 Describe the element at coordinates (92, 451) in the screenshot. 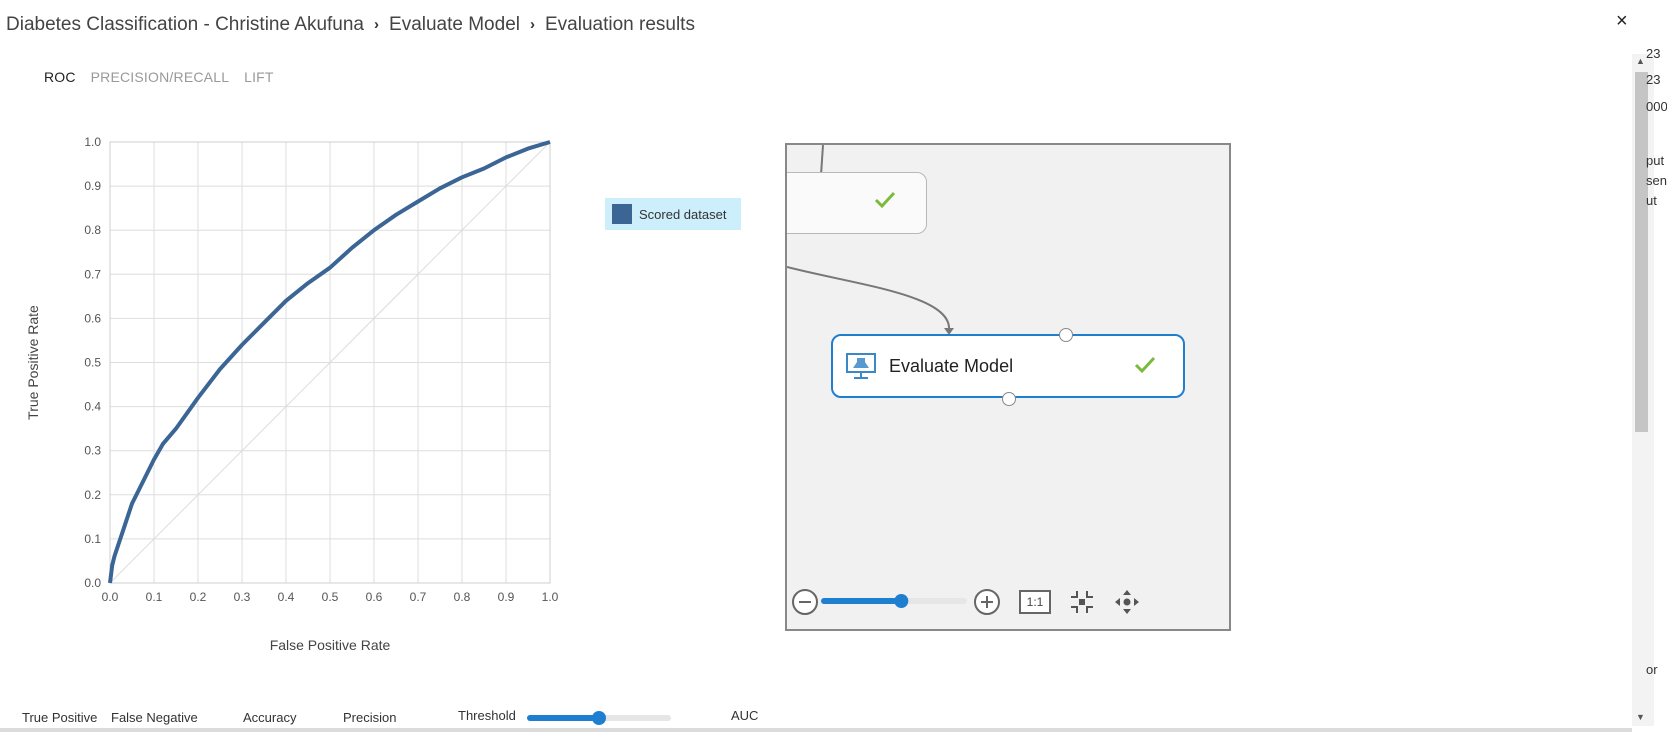

I see `y-tick-label: 0.3` at that location.